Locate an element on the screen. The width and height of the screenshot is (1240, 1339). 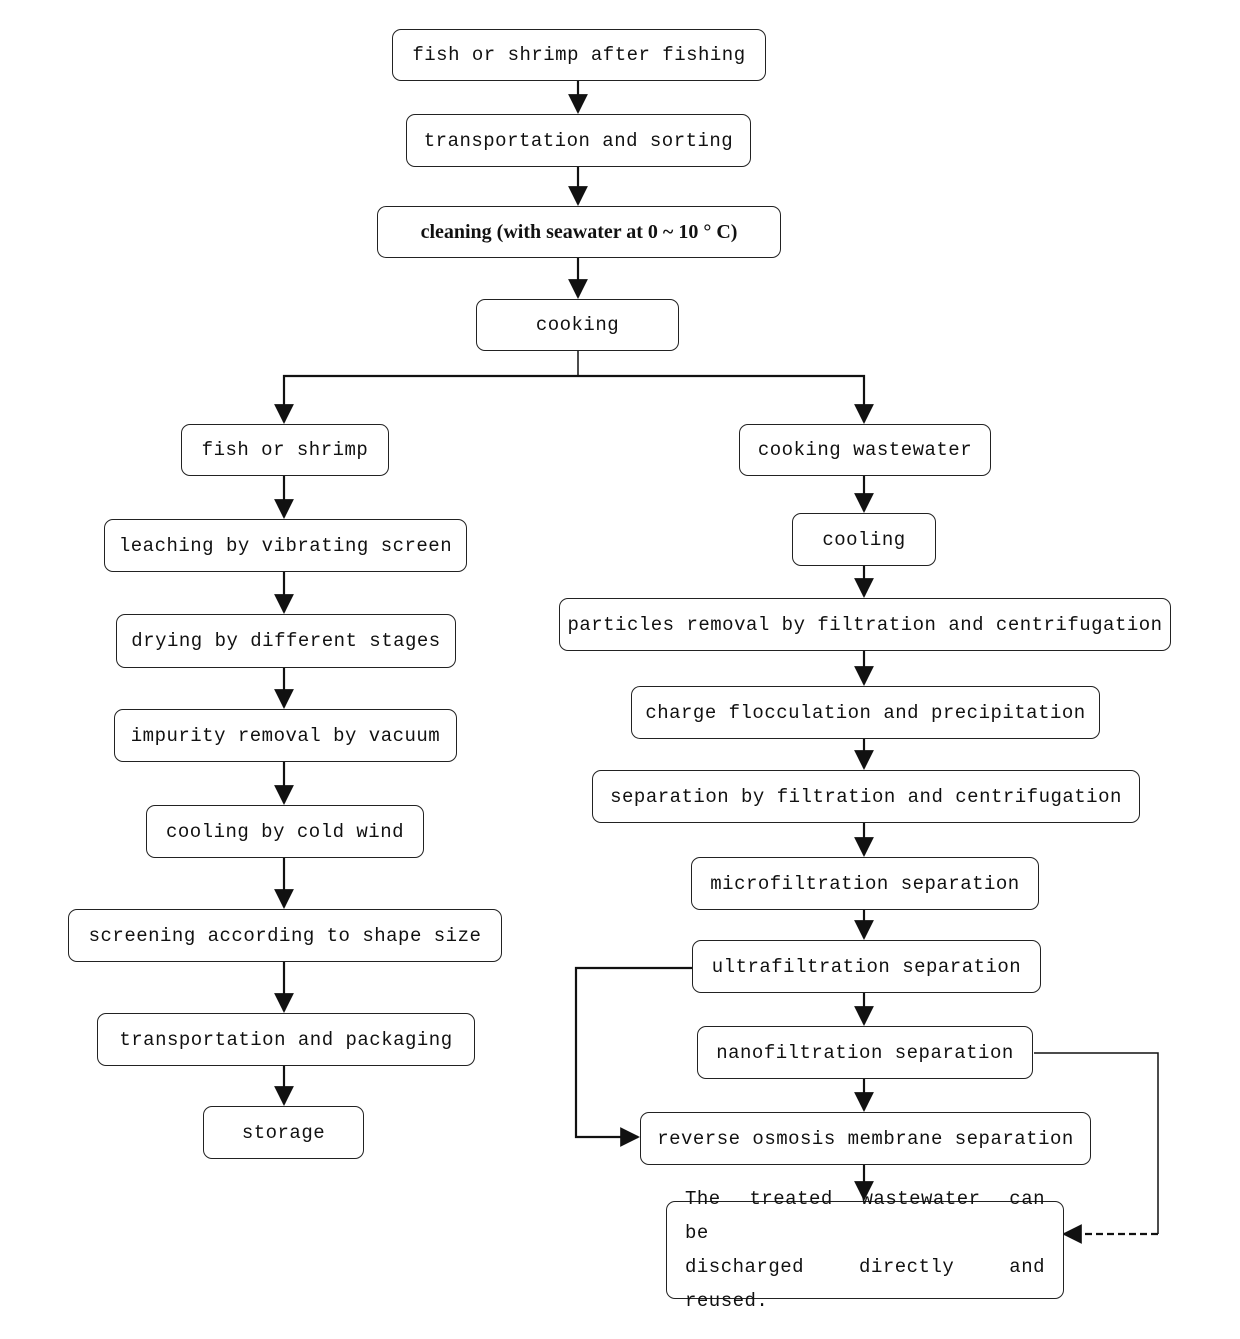
node-fish-or-shrimp-after-fishing: fish or shrimp after fishing is located at coordinates (579, 55).